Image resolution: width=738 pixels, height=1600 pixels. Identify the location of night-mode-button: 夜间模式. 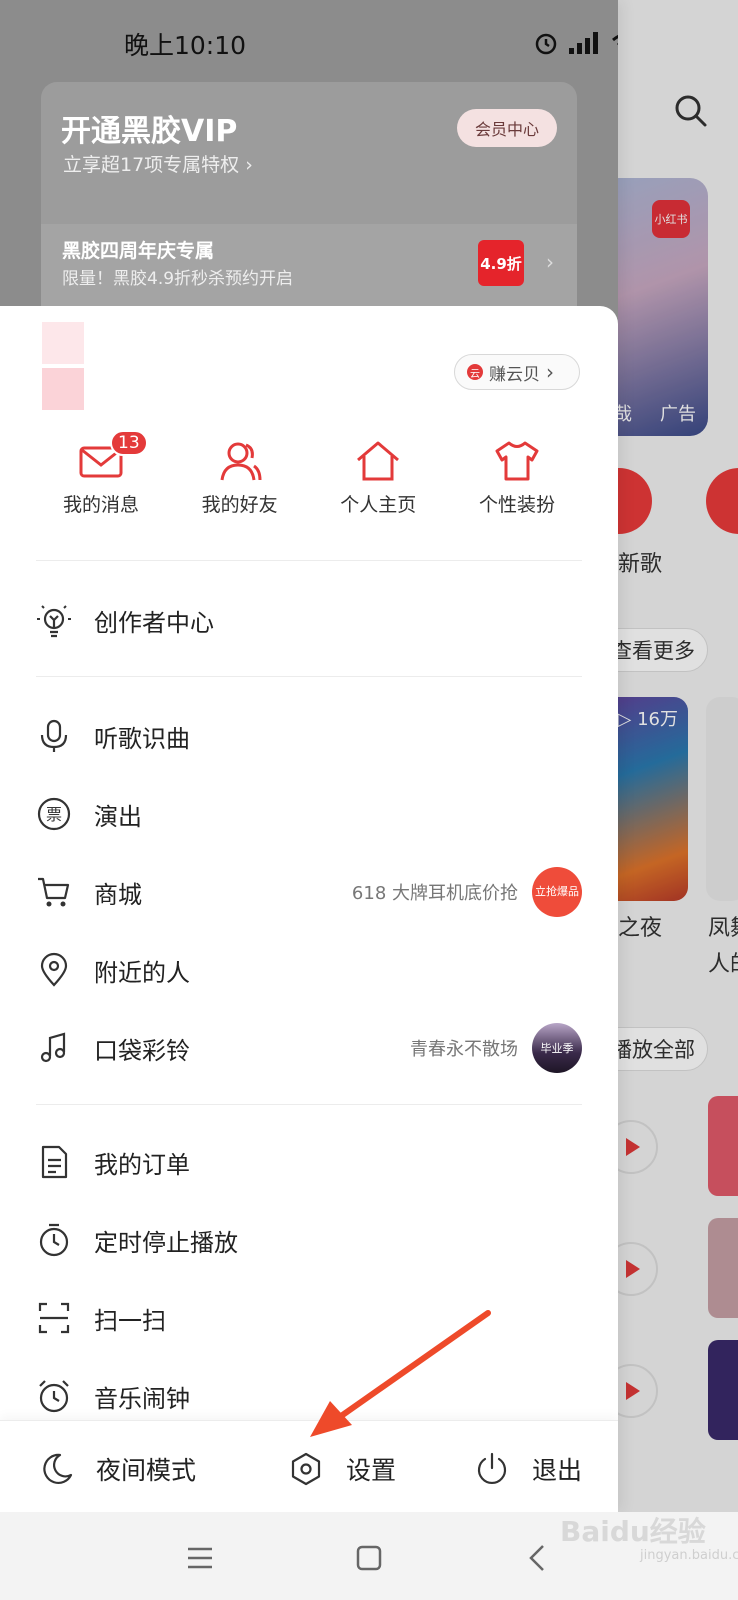
(117, 1469).